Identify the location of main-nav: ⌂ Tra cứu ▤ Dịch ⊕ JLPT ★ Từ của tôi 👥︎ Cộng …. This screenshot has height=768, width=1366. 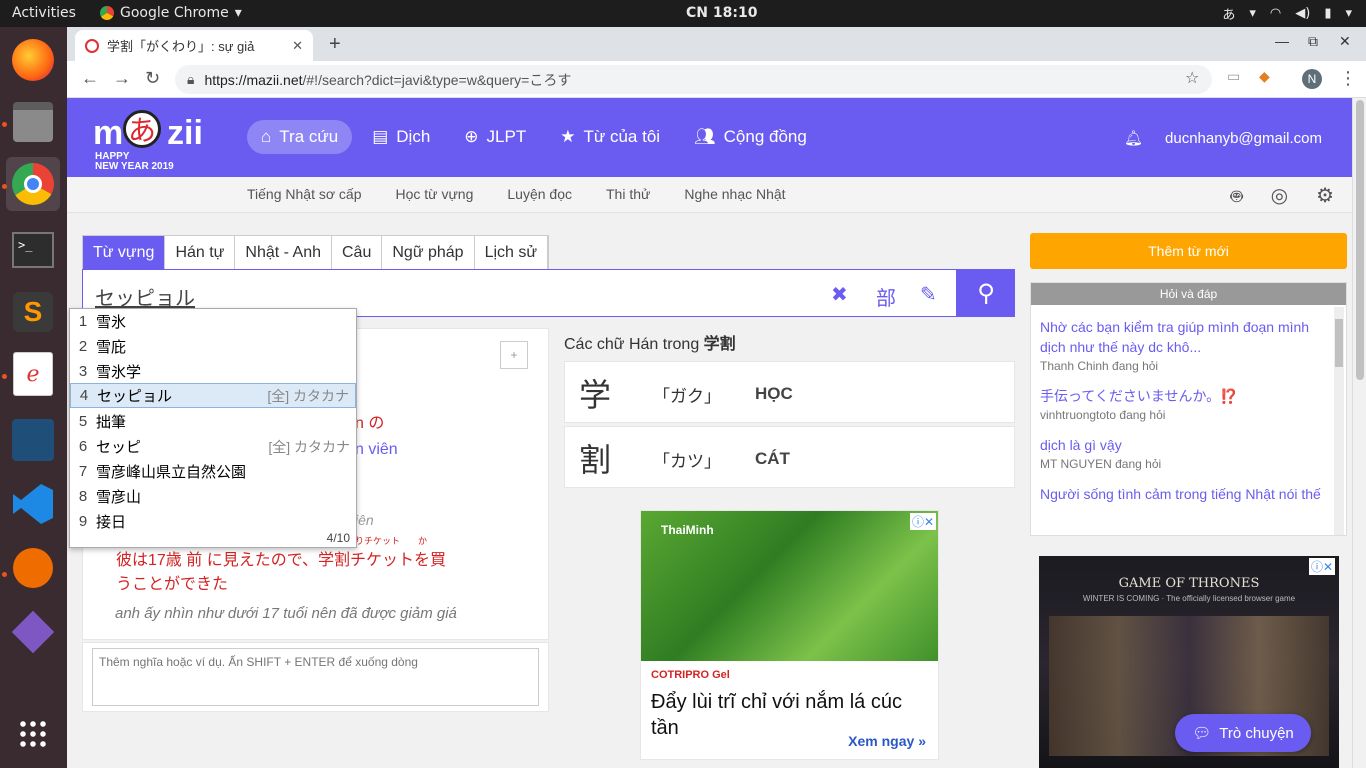
(534, 137).